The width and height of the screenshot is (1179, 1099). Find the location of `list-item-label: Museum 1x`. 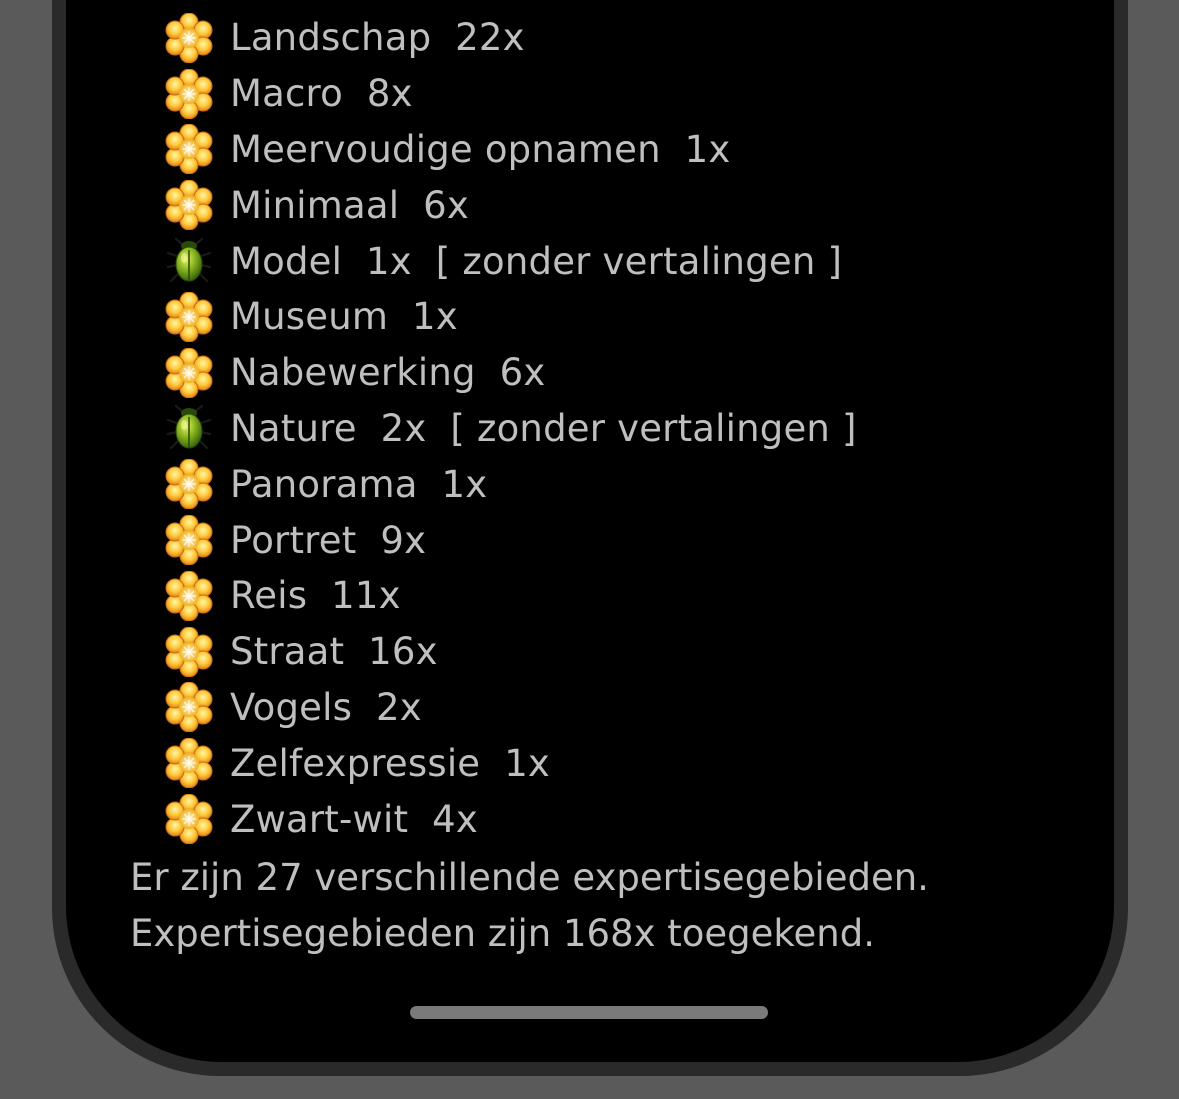

list-item-label: Museum 1x is located at coordinates (344, 317).